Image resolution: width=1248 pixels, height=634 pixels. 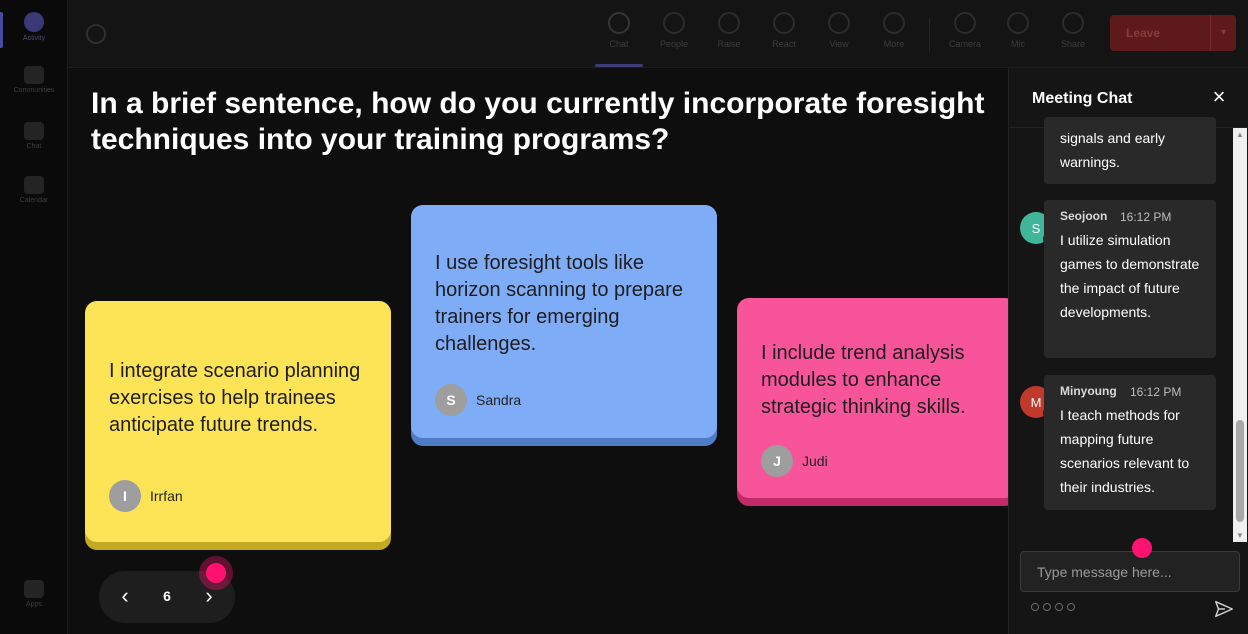 I want to click on author-name: Judi, so click(x=815, y=461).